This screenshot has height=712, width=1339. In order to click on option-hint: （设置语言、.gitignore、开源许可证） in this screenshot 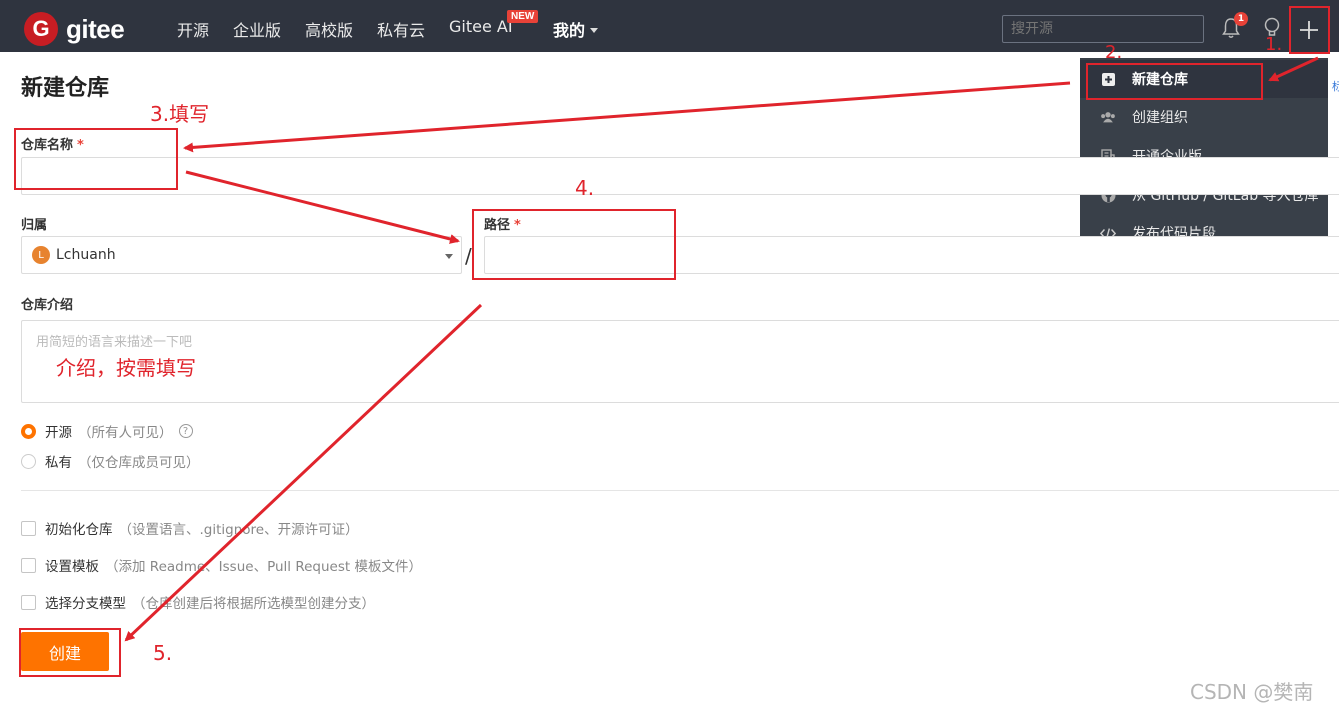, I will do `click(238, 530)`.